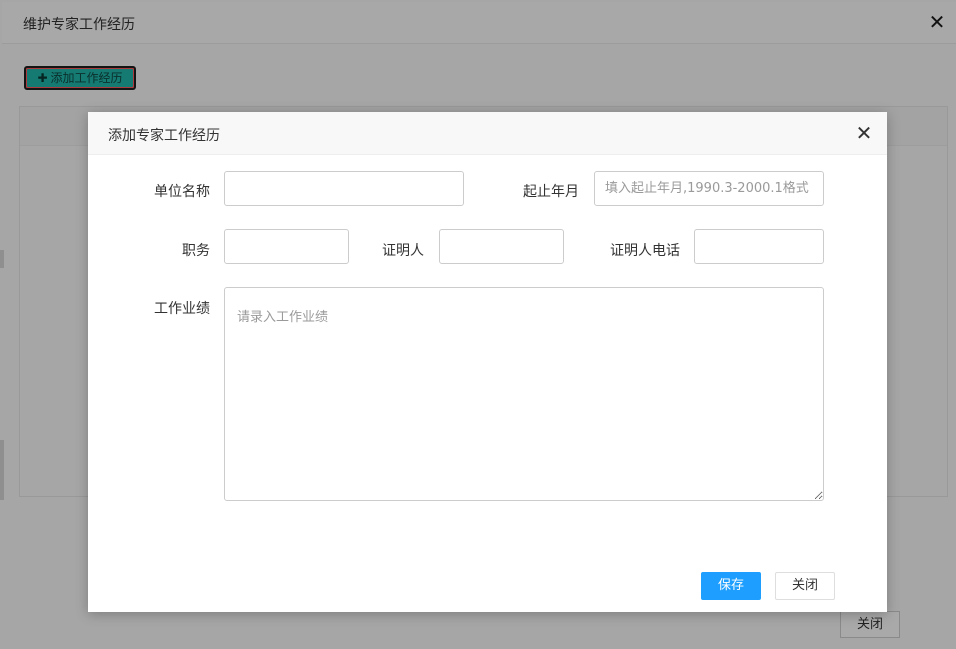  I want to click on close-button: 关闭, so click(805, 586).